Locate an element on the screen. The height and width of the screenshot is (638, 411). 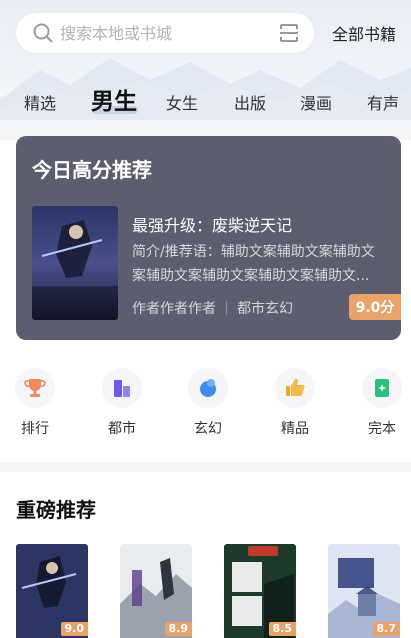
recommendation-heading: 今日高分推荐 is located at coordinates (92, 170).